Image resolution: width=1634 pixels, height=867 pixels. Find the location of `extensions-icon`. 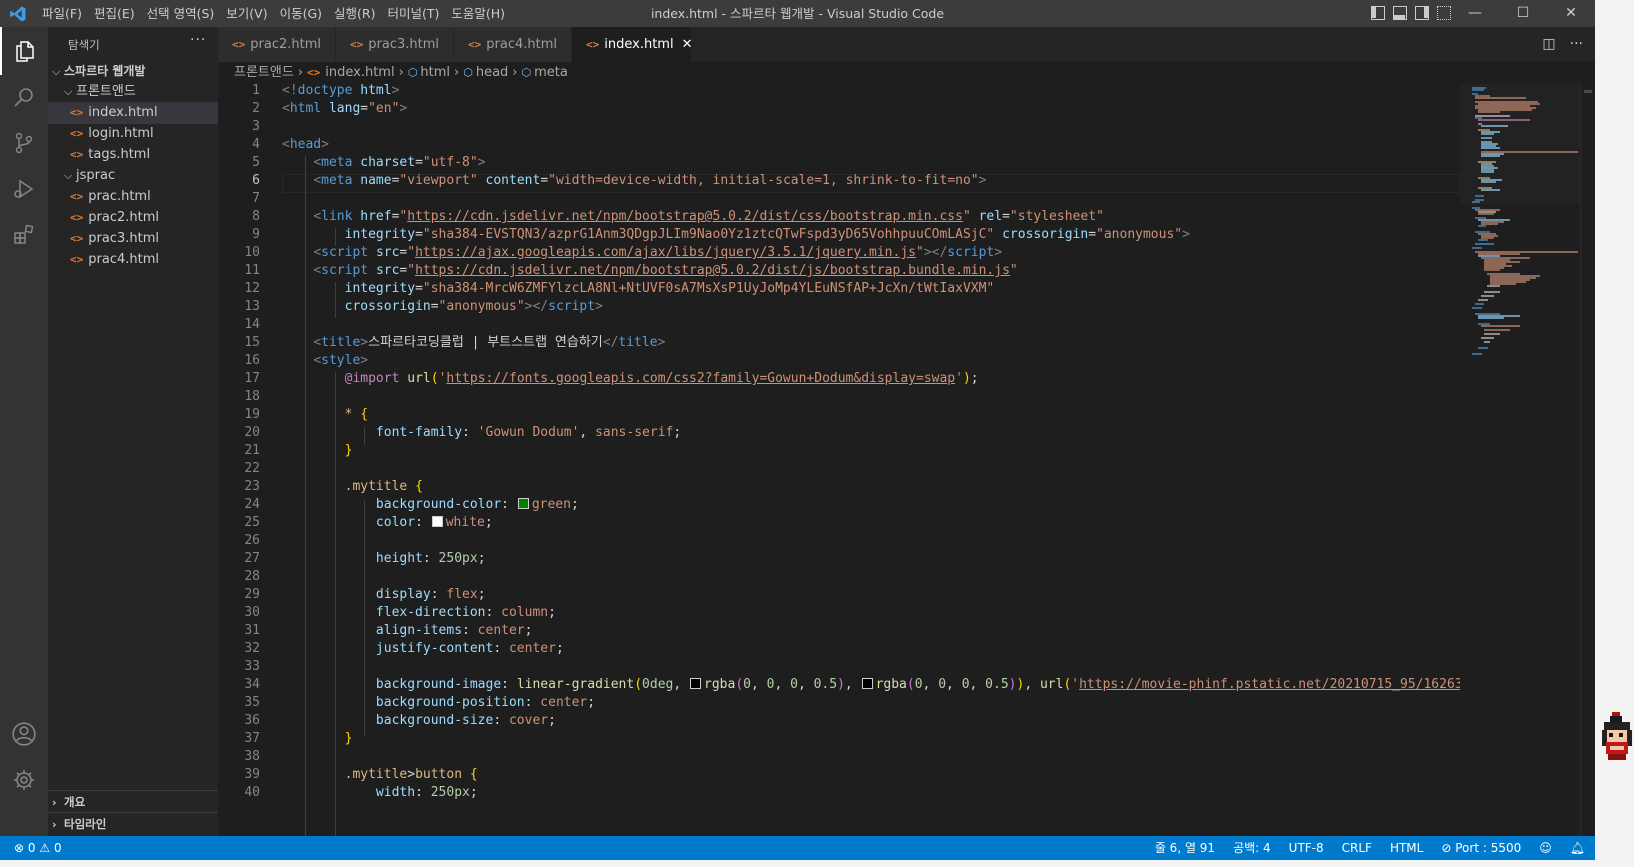

extensions-icon is located at coordinates (24, 234).